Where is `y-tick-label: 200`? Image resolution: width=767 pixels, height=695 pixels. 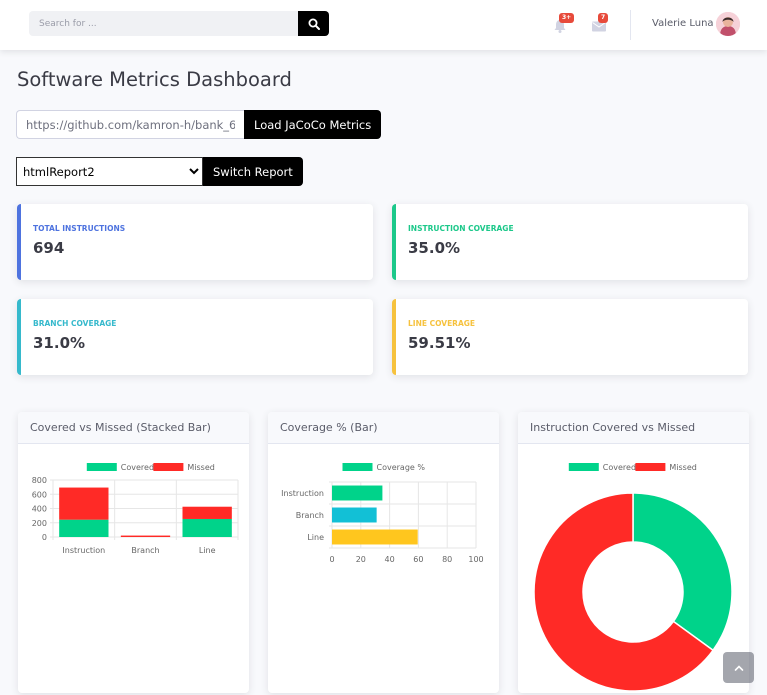
y-tick-label: 200 is located at coordinates (39, 523).